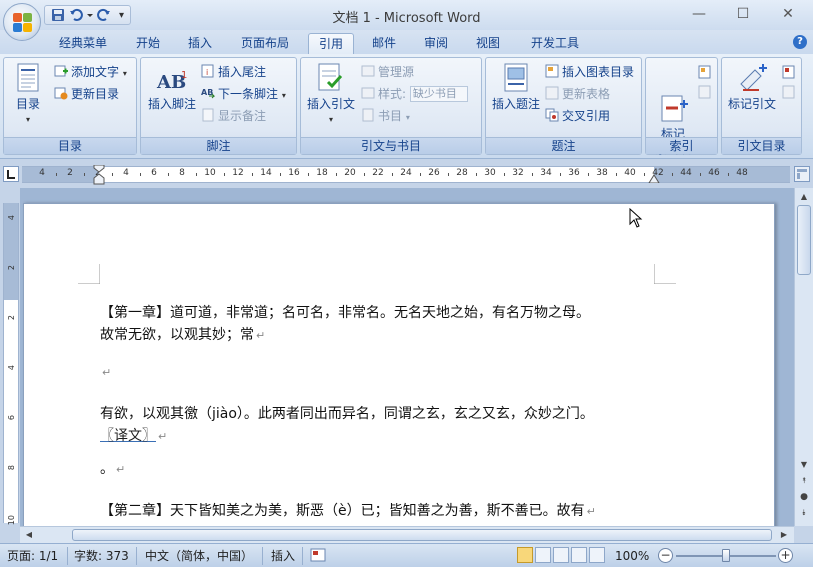  Describe the element at coordinates (784, 535) in the screenshot. I see `scroll-right-icon: ▶` at that location.